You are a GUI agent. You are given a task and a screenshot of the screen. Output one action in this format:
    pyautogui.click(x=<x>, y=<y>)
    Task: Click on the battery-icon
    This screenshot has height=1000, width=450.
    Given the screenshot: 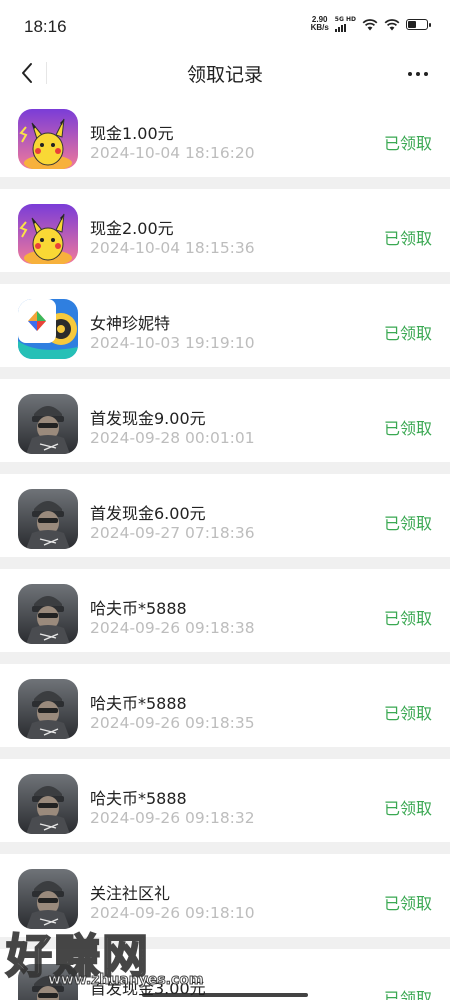 What is the action you would take?
    pyautogui.click(x=418, y=24)
    